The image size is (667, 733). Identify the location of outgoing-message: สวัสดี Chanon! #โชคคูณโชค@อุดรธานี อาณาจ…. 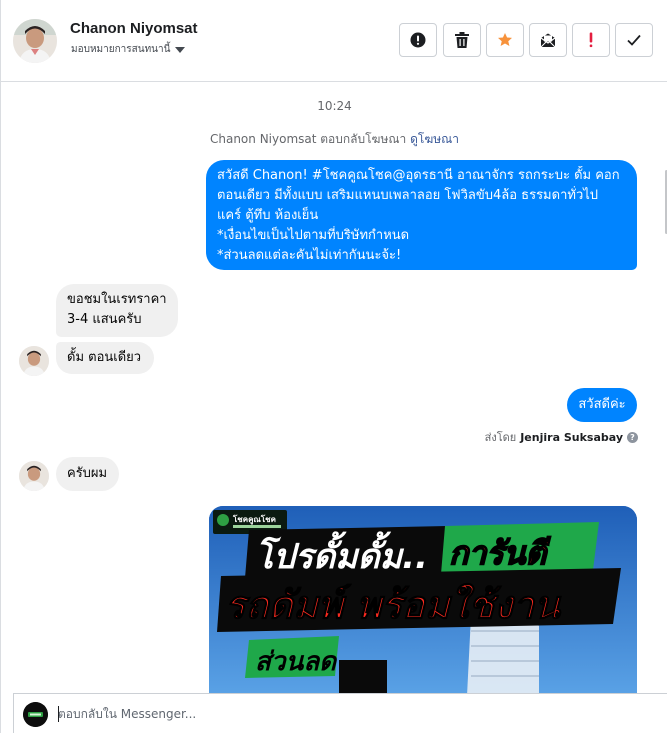
(421, 215).